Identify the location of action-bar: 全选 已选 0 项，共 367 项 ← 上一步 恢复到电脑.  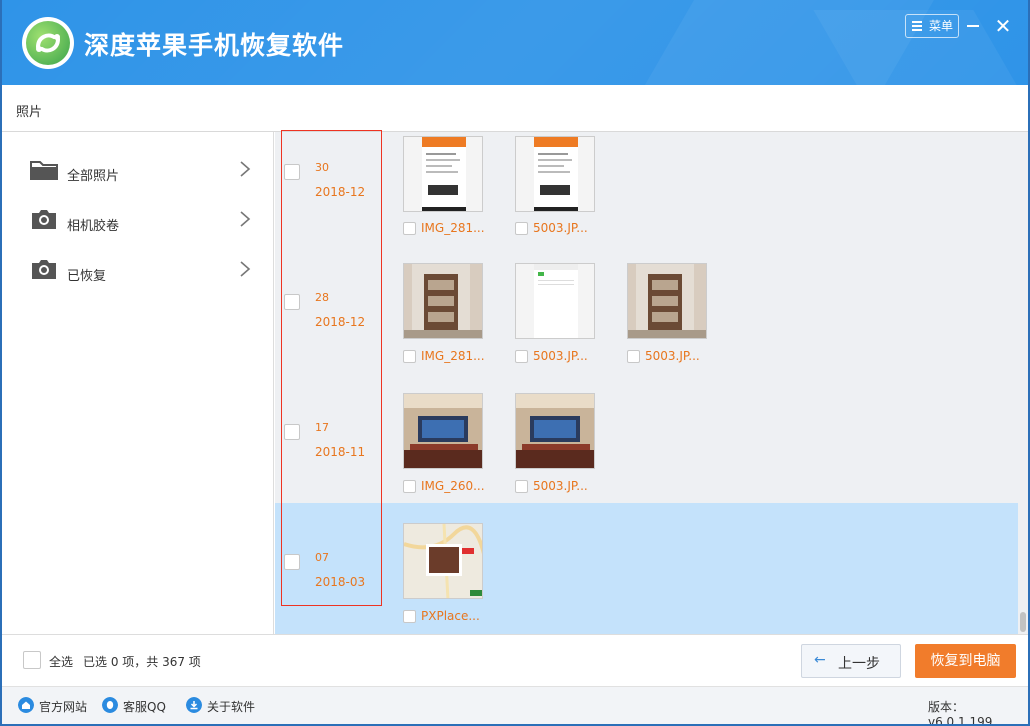
(515, 660).